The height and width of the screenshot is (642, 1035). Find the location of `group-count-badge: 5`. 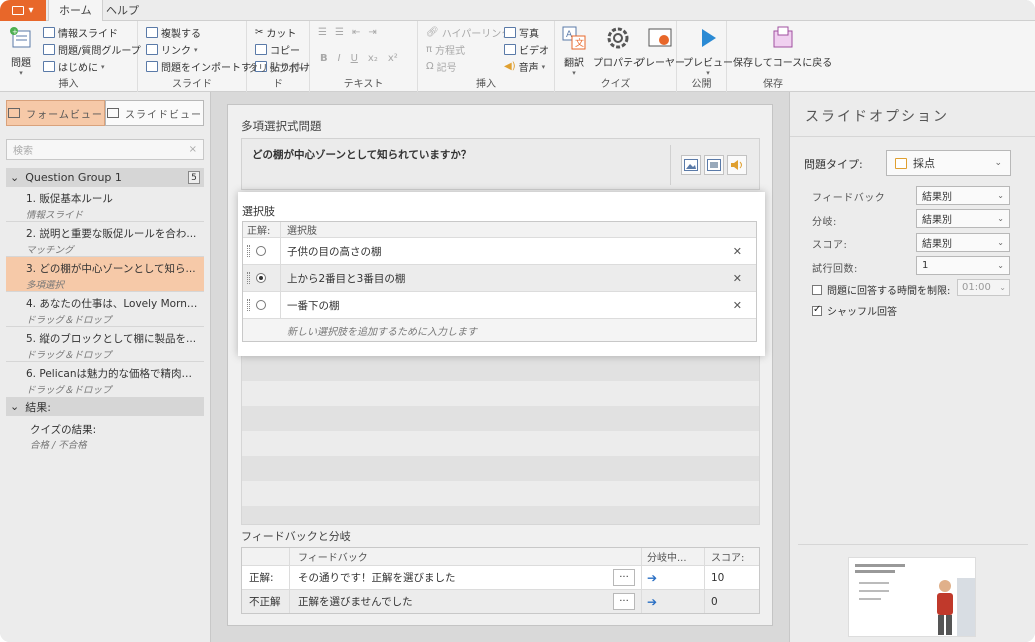

group-count-badge: 5 is located at coordinates (194, 177).